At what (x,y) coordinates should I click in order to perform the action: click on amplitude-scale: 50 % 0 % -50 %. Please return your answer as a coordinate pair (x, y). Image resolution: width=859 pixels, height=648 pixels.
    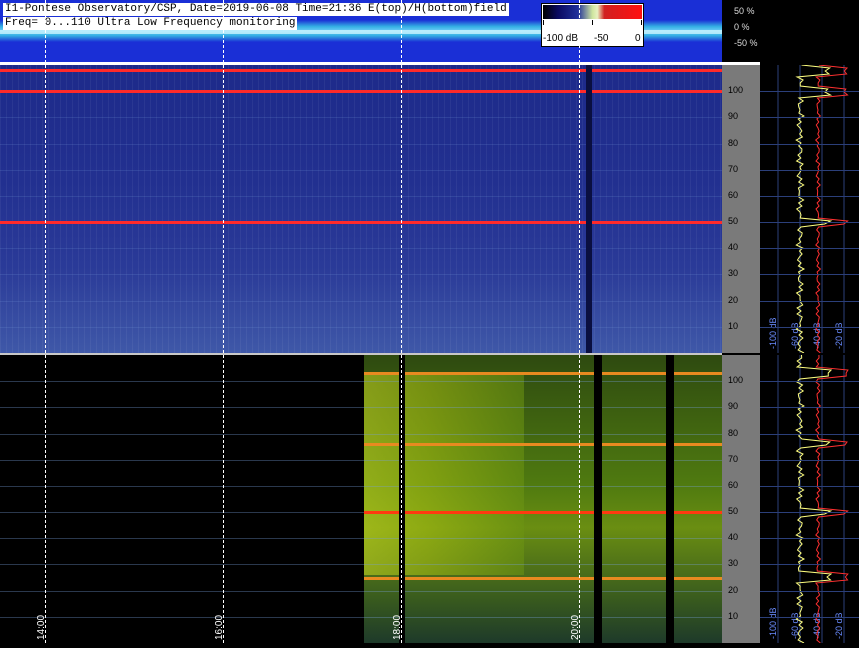
    Looking at the image, I should click on (741, 31).